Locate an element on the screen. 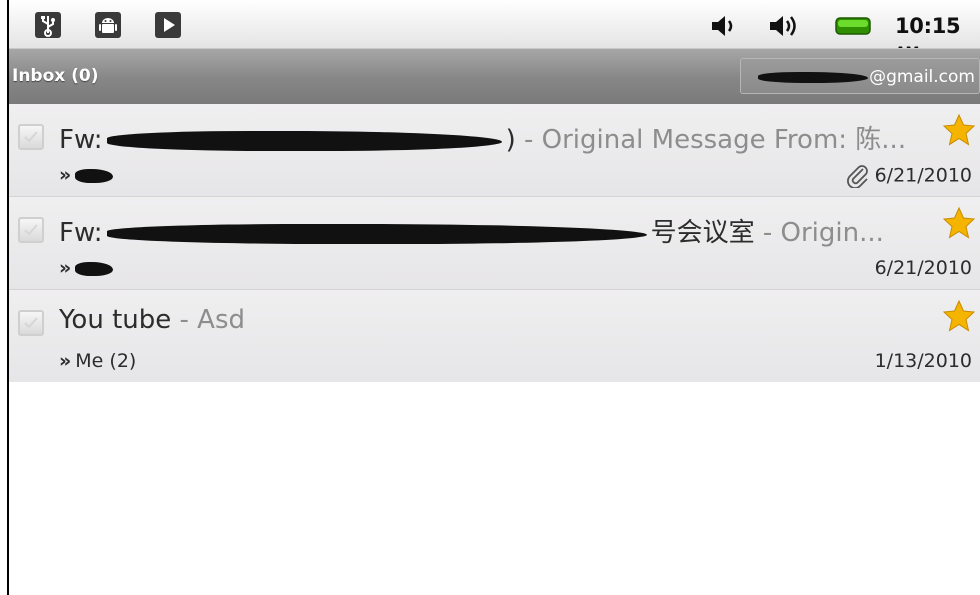  account-domain: @gmail.com is located at coordinates (922, 77).